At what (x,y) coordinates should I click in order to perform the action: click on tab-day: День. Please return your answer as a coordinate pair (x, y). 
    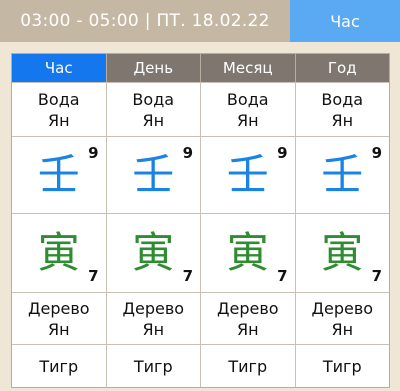
    Looking at the image, I should click on (153, 68).